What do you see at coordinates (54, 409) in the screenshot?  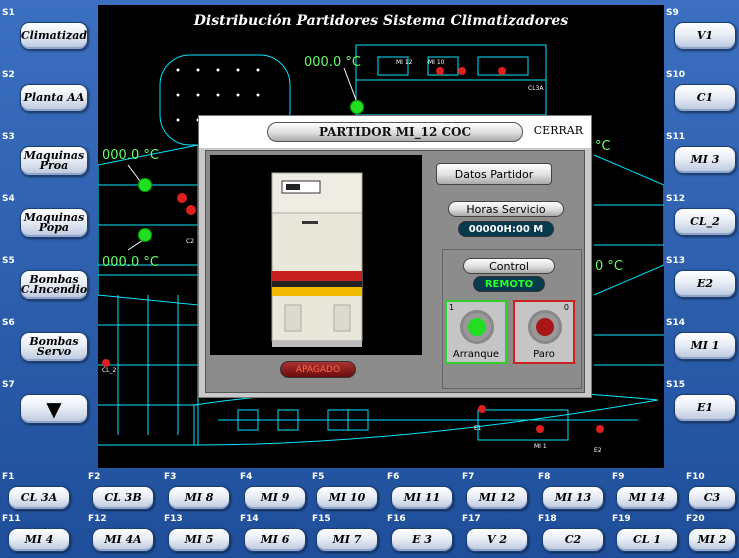 I see `scroll-down-button: ▼` at bounding box center [54, 409].